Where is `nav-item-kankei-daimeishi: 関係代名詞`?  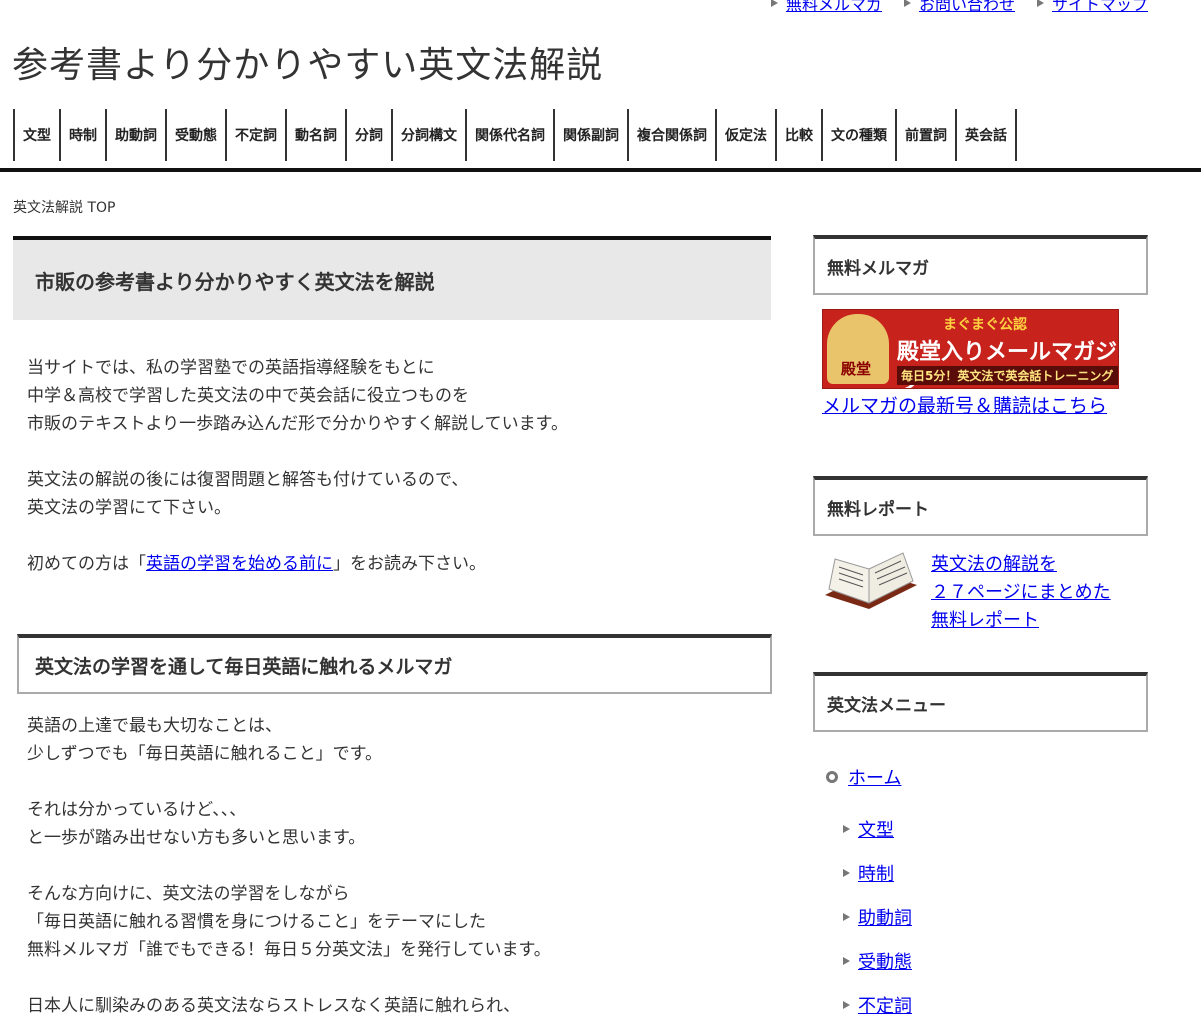
nav-item-kankei-daimeishi: 関係代名詞 is located at coordinates (509, 135).